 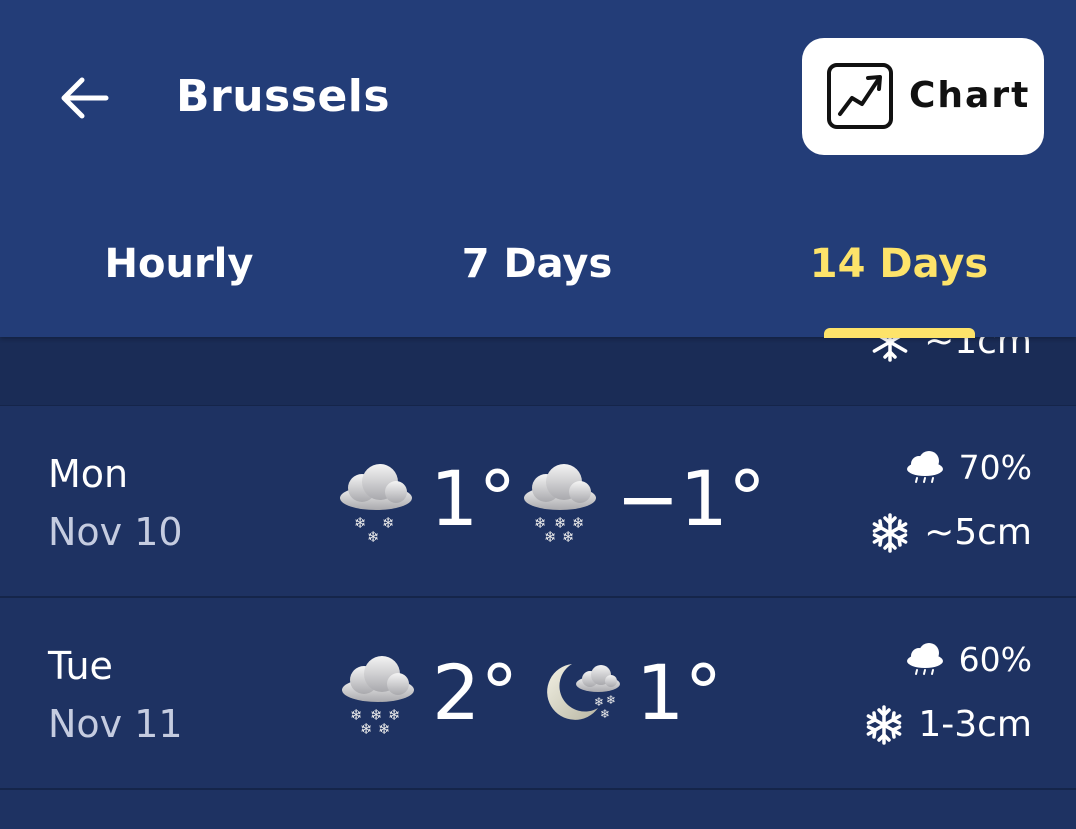 I want to click on low-temp: 1°, so click(x=679, y=692).